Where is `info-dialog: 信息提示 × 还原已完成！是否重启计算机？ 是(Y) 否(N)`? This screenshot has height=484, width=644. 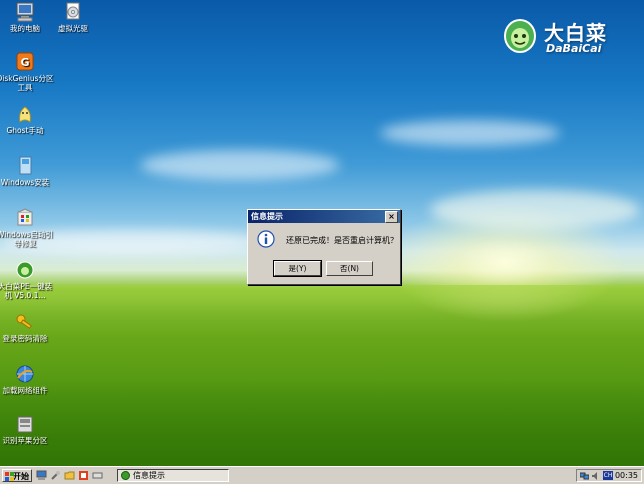
info-dialog: 信息提示 × 还原已完成！是否重启计算机？ 是(Y) 否(N) is located at coordinates (324, 247).